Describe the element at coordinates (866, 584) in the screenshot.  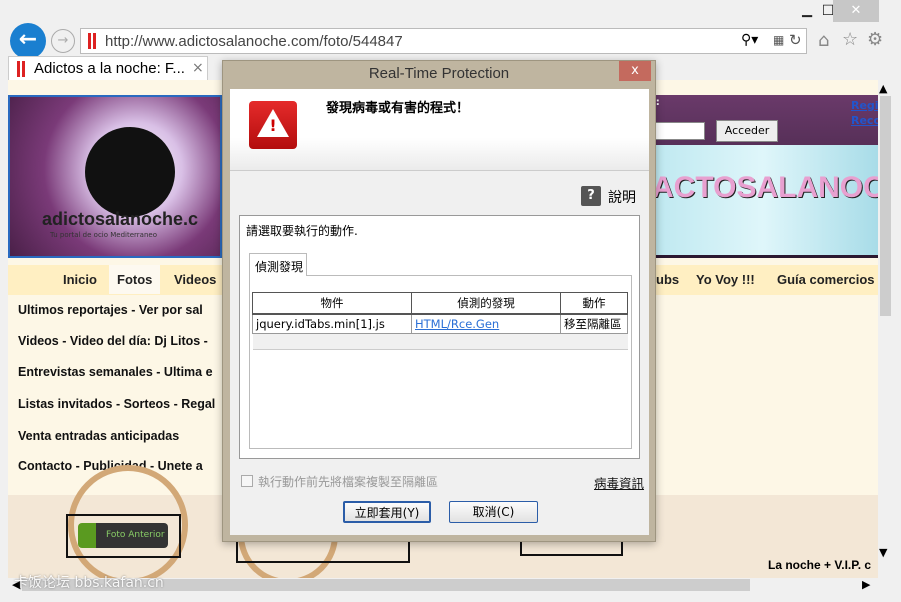
I see `scroll-right-icon: ▶` at that location.